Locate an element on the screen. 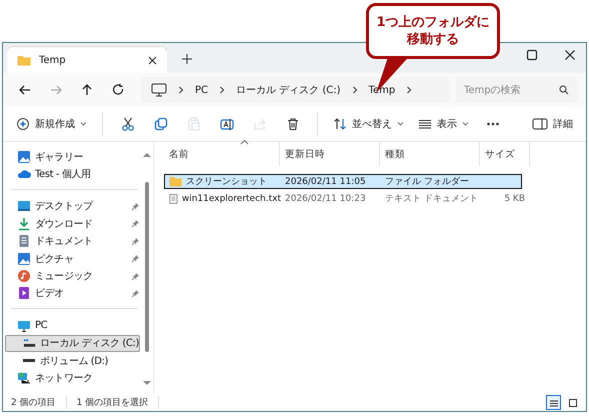 This screenshot has height=416, width=589. breadcrumb-item: PC is located at coordinates (201, 90).